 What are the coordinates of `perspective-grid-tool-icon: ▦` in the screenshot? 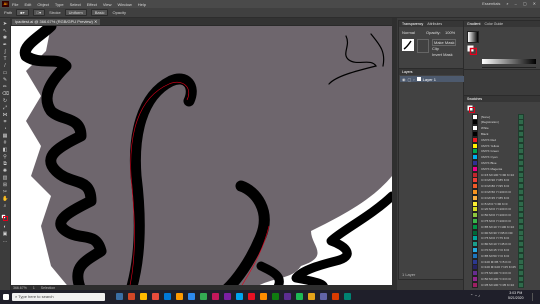 It's located at (5, 136).